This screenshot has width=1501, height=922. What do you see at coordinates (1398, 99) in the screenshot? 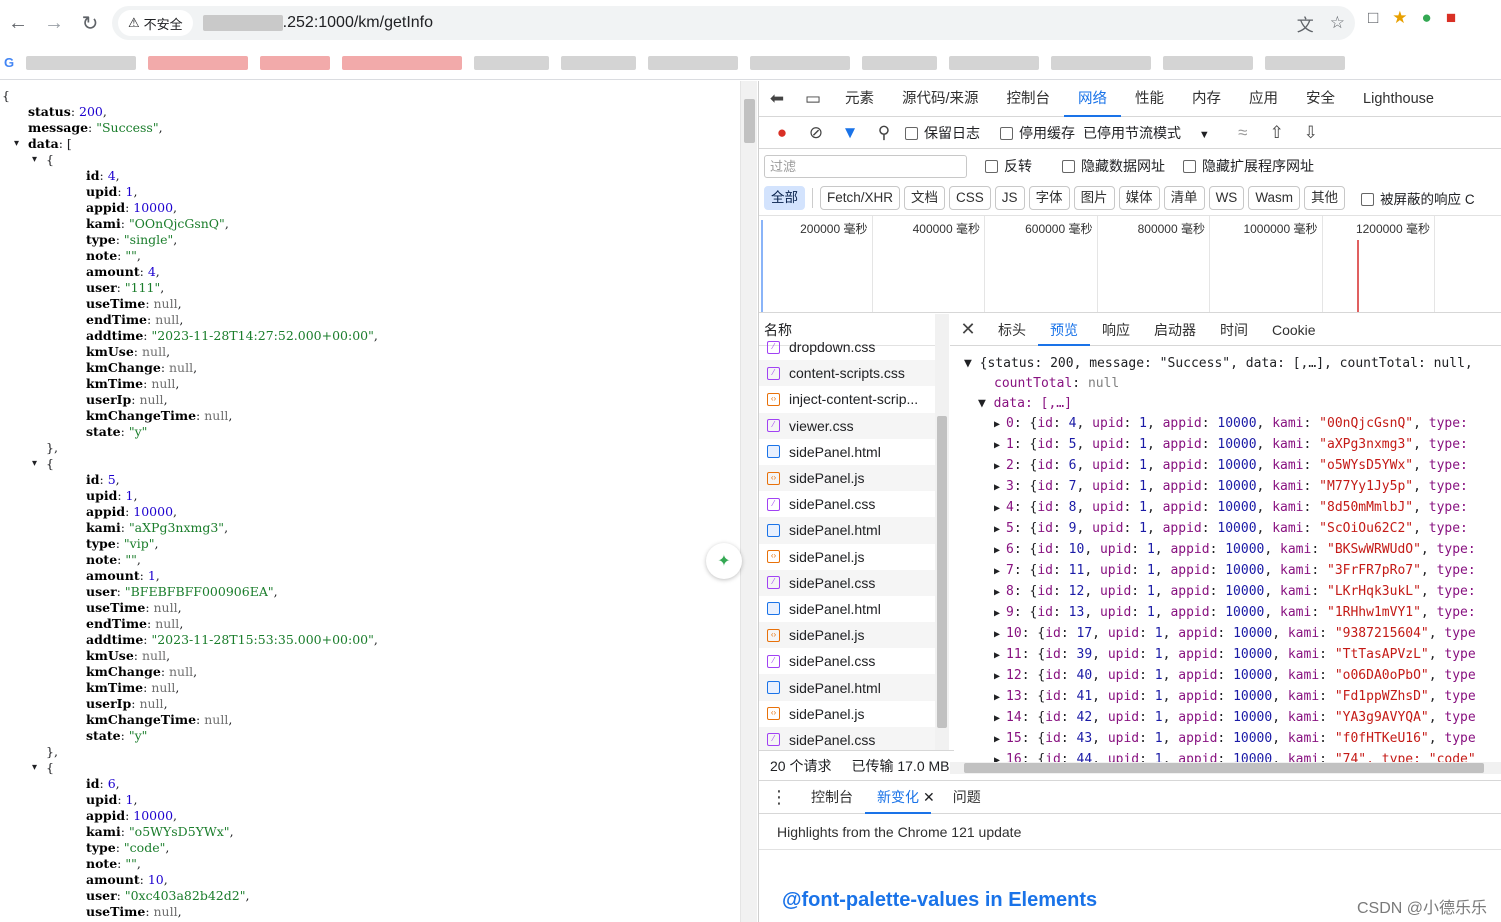
I see `devtools-tab: Lighthouse` at bounding box center [1398, 99].